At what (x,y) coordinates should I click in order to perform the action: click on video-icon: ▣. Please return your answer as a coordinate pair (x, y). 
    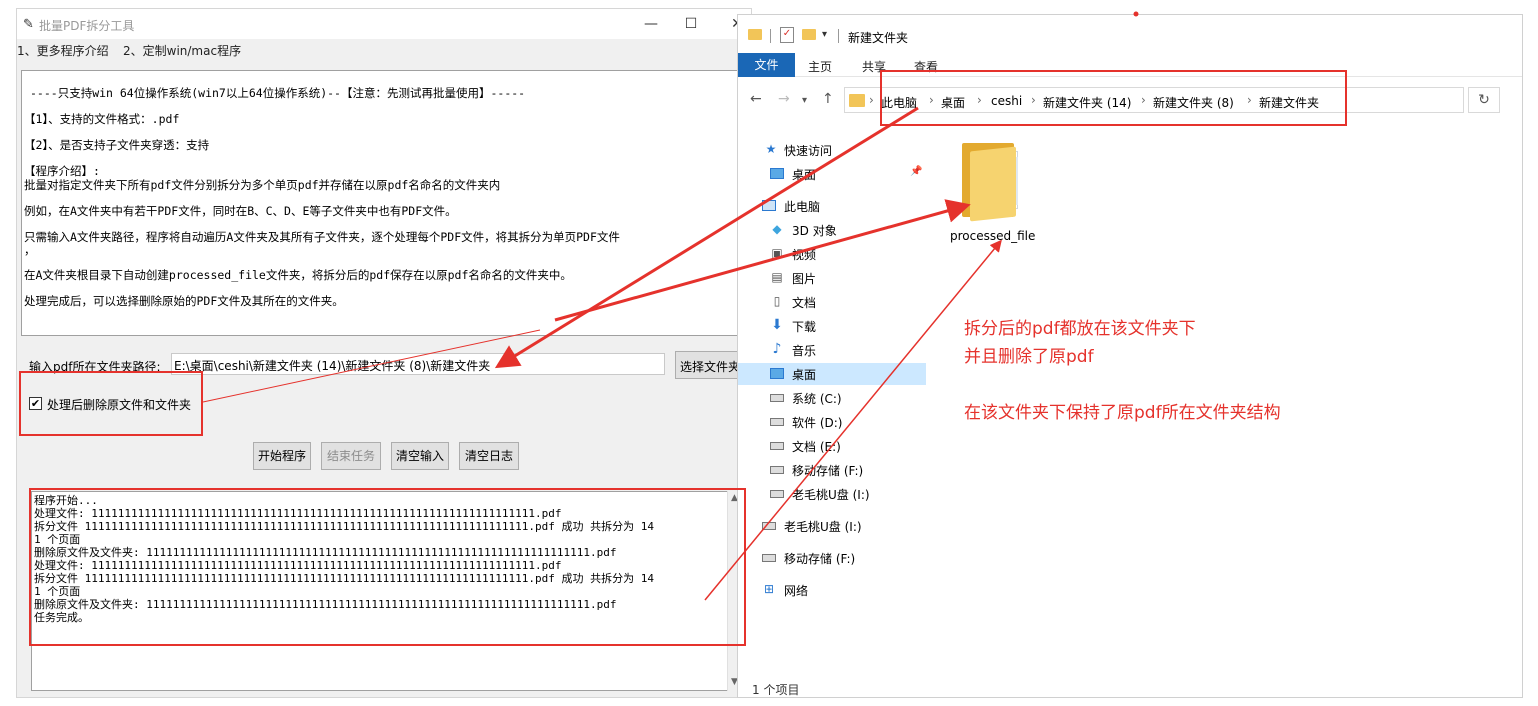
    Looking at the image, I should click on (777, 253).